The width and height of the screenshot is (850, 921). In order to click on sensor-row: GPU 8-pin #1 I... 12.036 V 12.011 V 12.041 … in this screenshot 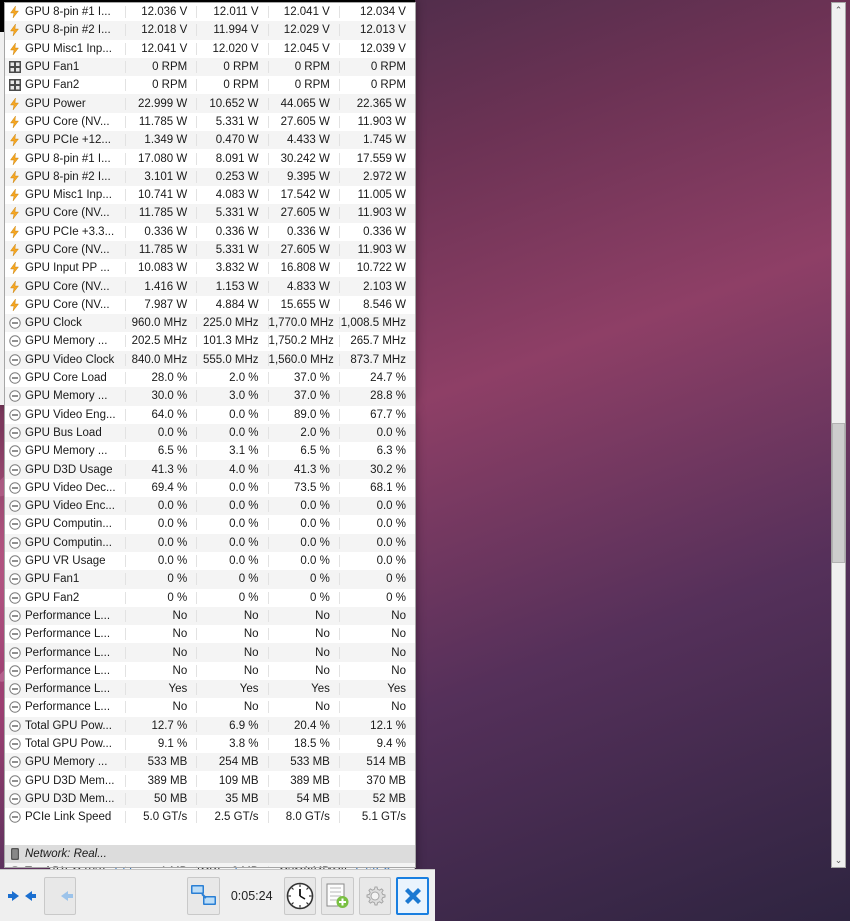, I will do `click(210, 12)`.